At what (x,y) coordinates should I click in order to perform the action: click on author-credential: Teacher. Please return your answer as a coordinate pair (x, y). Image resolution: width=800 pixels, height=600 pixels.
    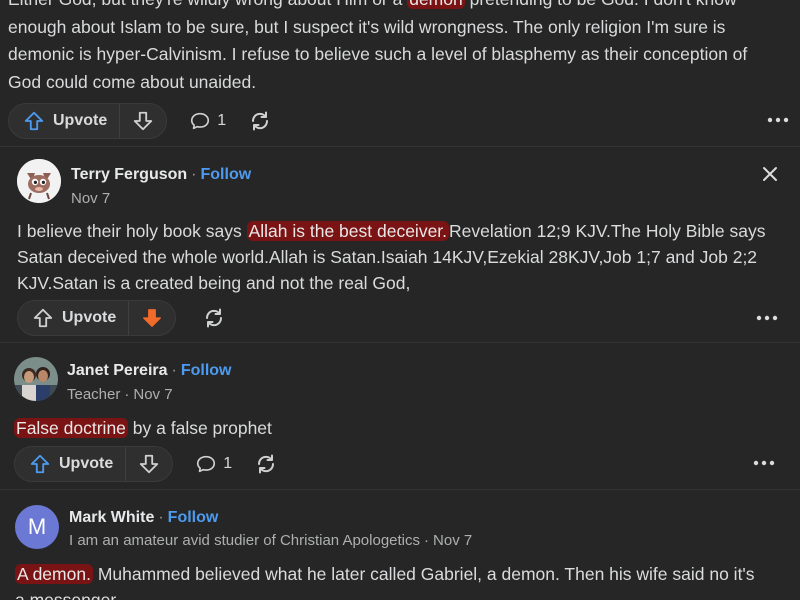
    Looking at the image, I should click on (94, 394).